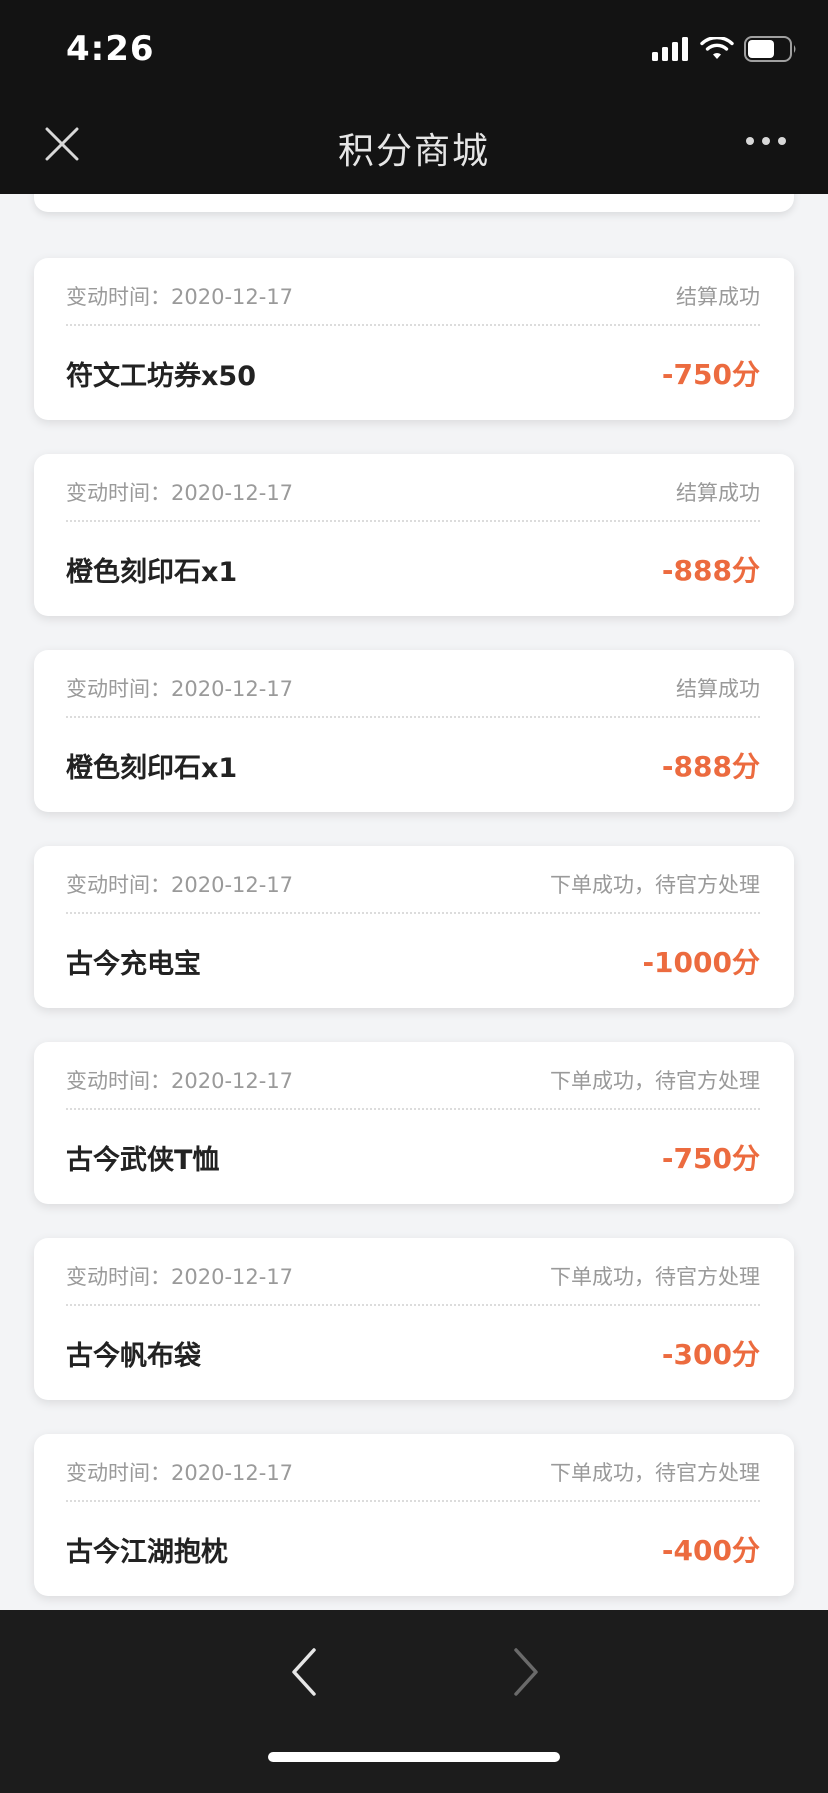  Describe the element at coordinates (414, 1757) in the screenshot. I see `home-indicator` at that location.